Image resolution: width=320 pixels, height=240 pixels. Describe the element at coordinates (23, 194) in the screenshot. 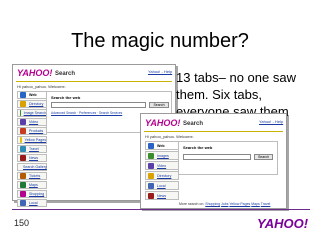

I see `shopping-icon` at that location.